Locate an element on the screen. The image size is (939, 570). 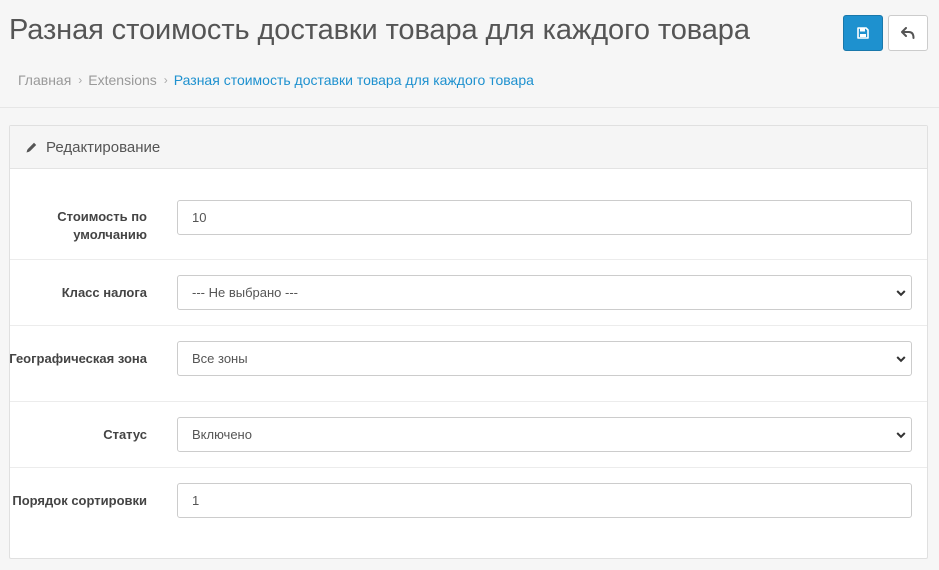
pencil-icon is located at coordinates (31, 147).